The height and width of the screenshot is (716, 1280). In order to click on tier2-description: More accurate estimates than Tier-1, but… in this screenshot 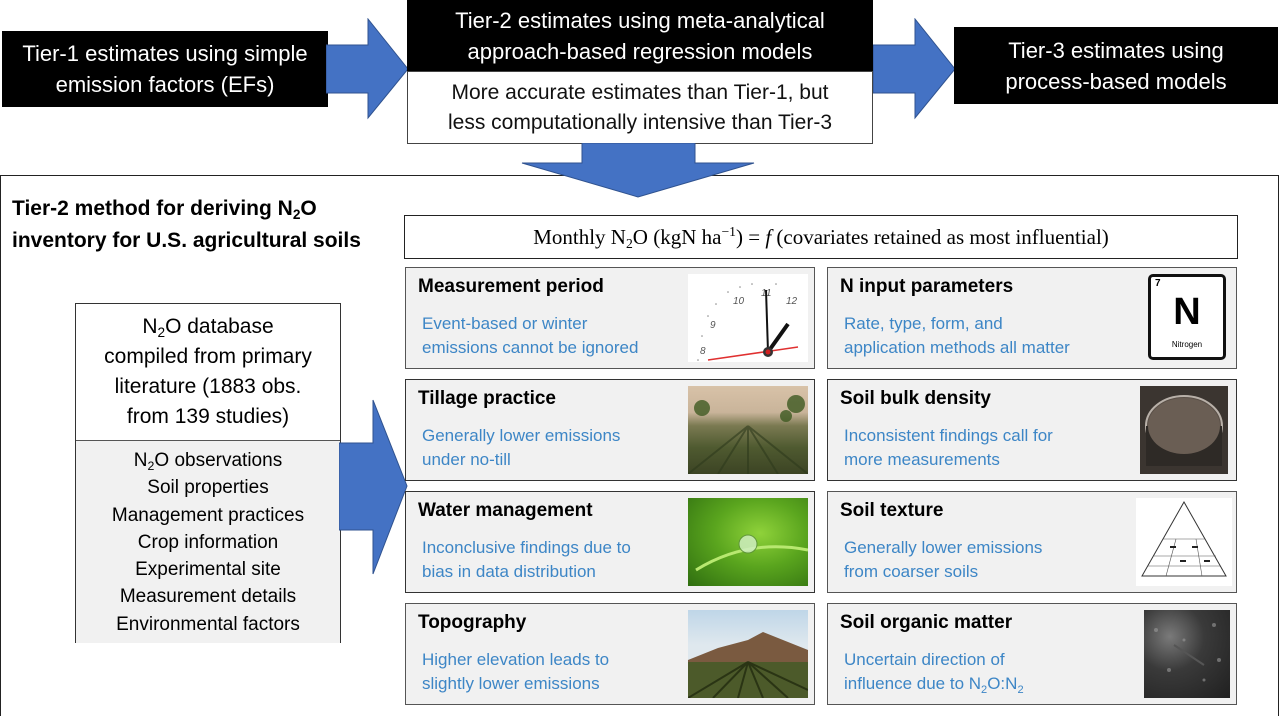, I will do `click(640, 107)`.